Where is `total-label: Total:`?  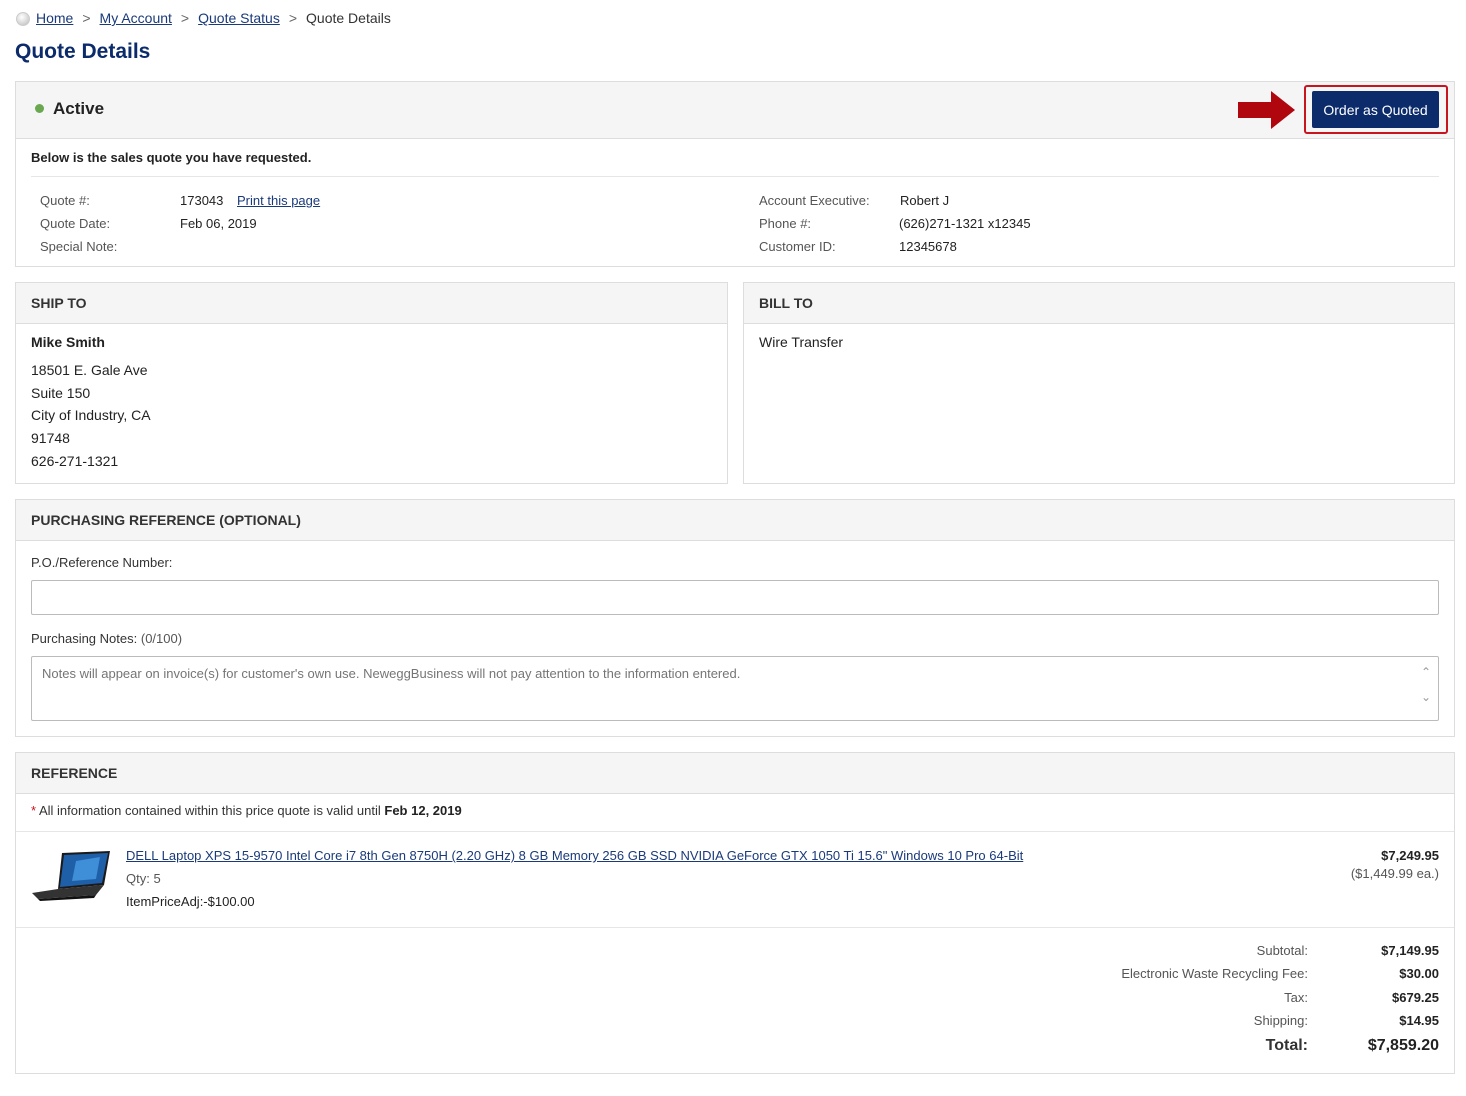
total-label: Total: is located at coordinates (1286, 1045).